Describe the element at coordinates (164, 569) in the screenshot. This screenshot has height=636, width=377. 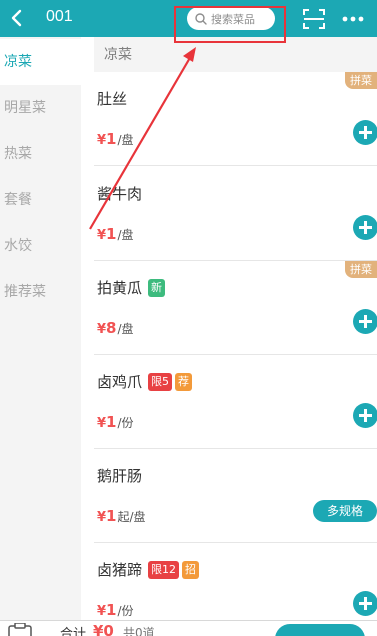
I see `limit-badge: 限12` at that location.